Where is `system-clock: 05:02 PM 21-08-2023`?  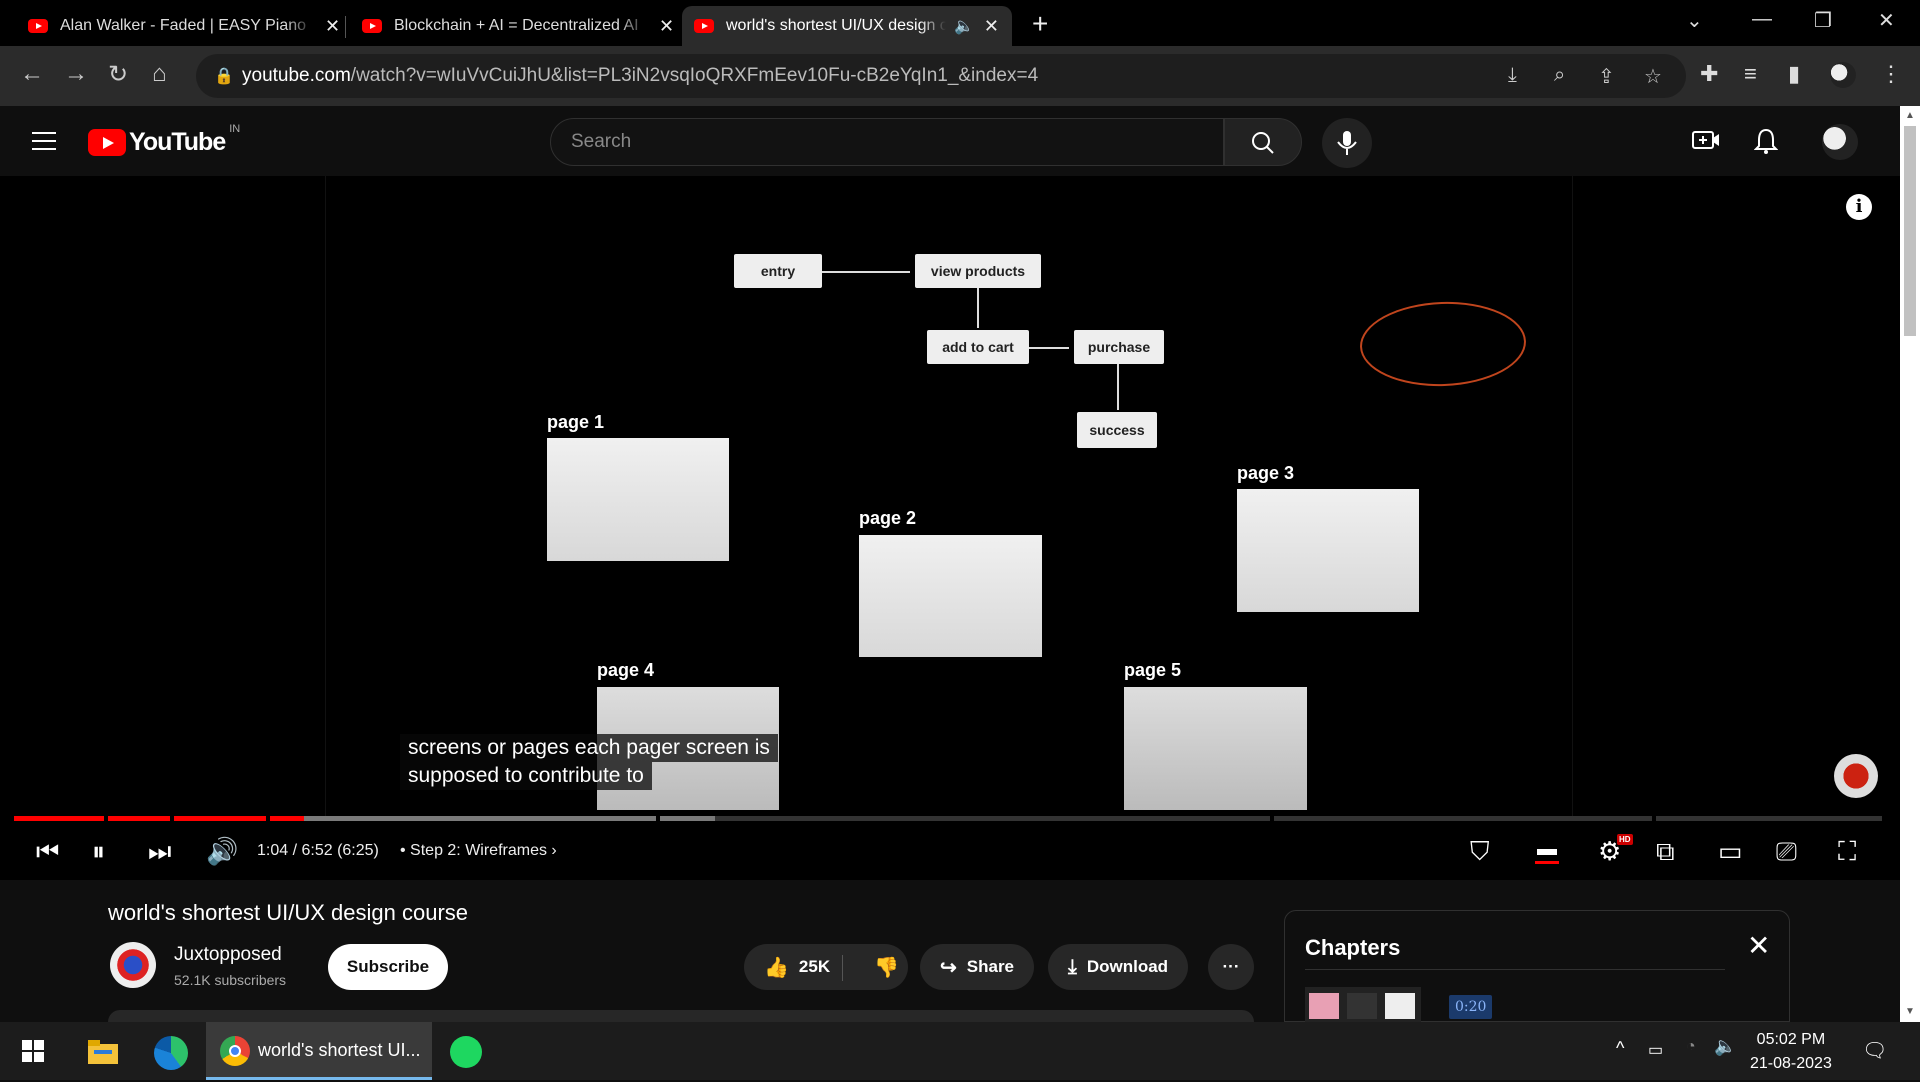
system-clock: 05:02 PM 21-08-2023 is located at coordinates (1791, 1052).